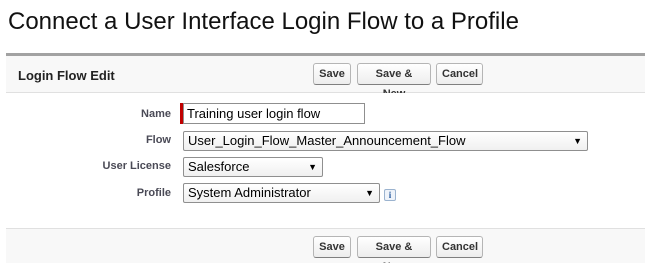  Describe the element at coordinates (253, 167) in the screenshot. I see `user-license-select: Salesforce ▼` at that location.